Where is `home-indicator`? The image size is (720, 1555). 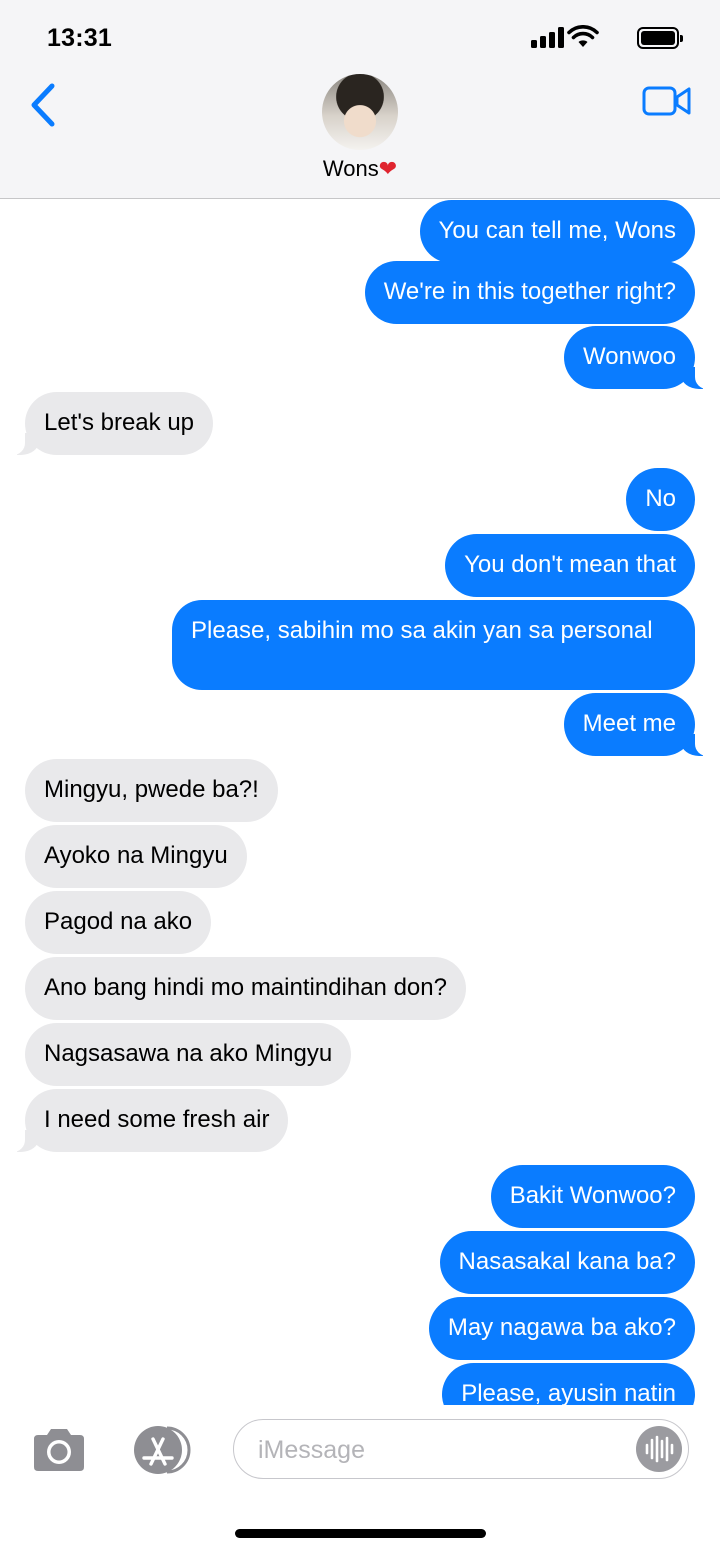
home-indicator is located at coordinates (360, 1533).